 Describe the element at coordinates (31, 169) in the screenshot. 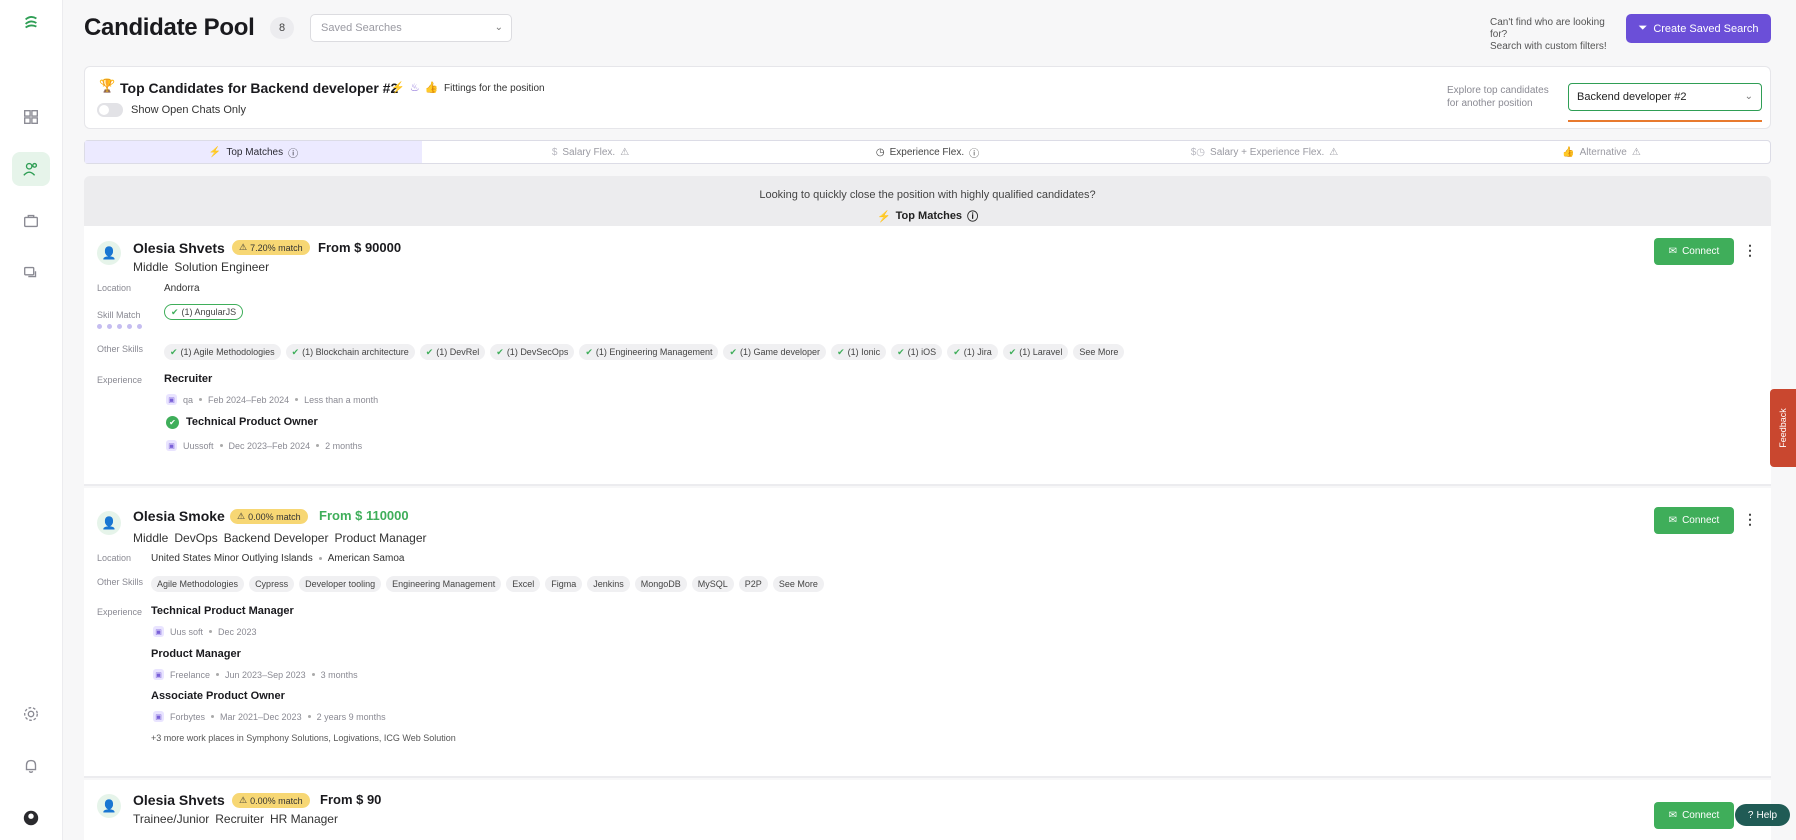

I see `candidates-icon` at that location.